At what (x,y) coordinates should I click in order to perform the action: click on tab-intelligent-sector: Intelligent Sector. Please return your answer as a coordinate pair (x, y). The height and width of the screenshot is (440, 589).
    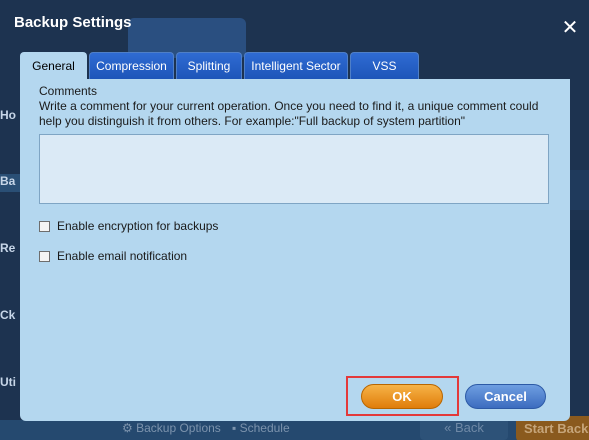
    Looking at the image, I should click on (296, 65).